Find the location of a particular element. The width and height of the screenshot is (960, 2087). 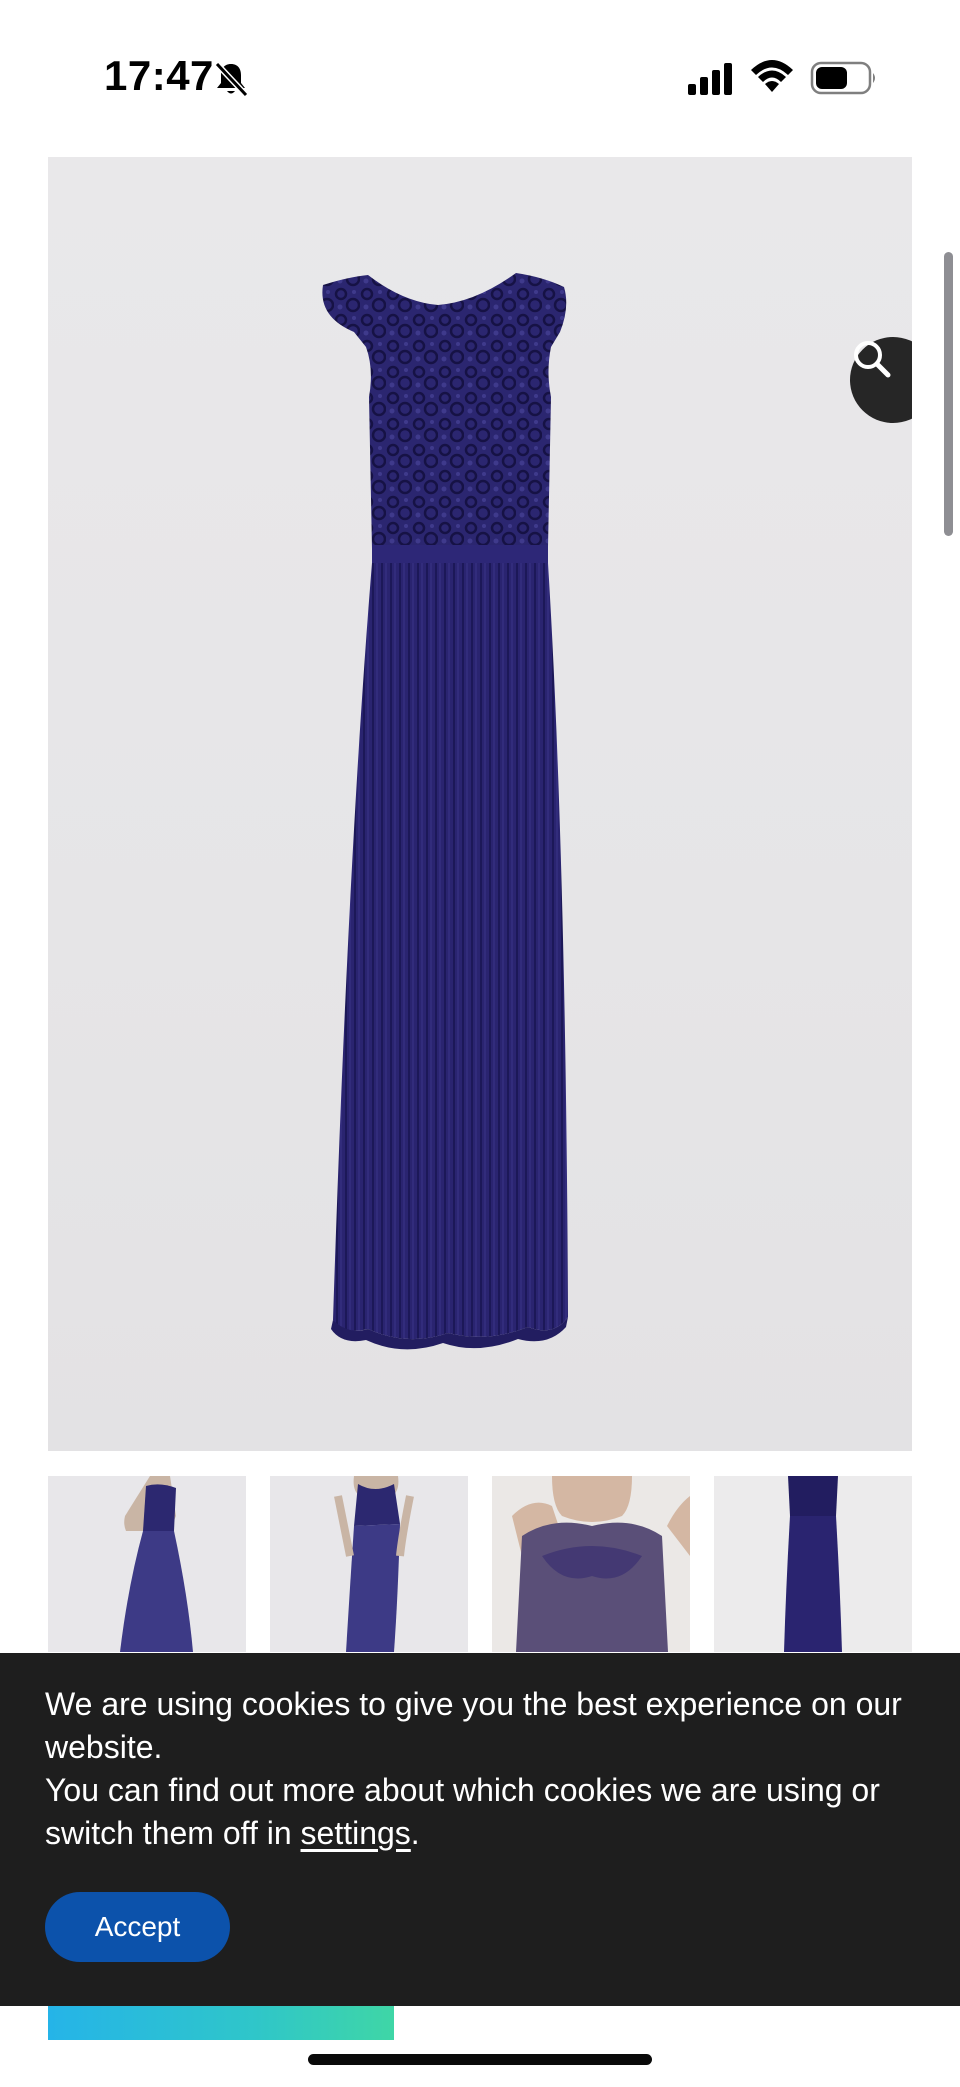

bell-slash-icon is located at coordinates (231, 79).